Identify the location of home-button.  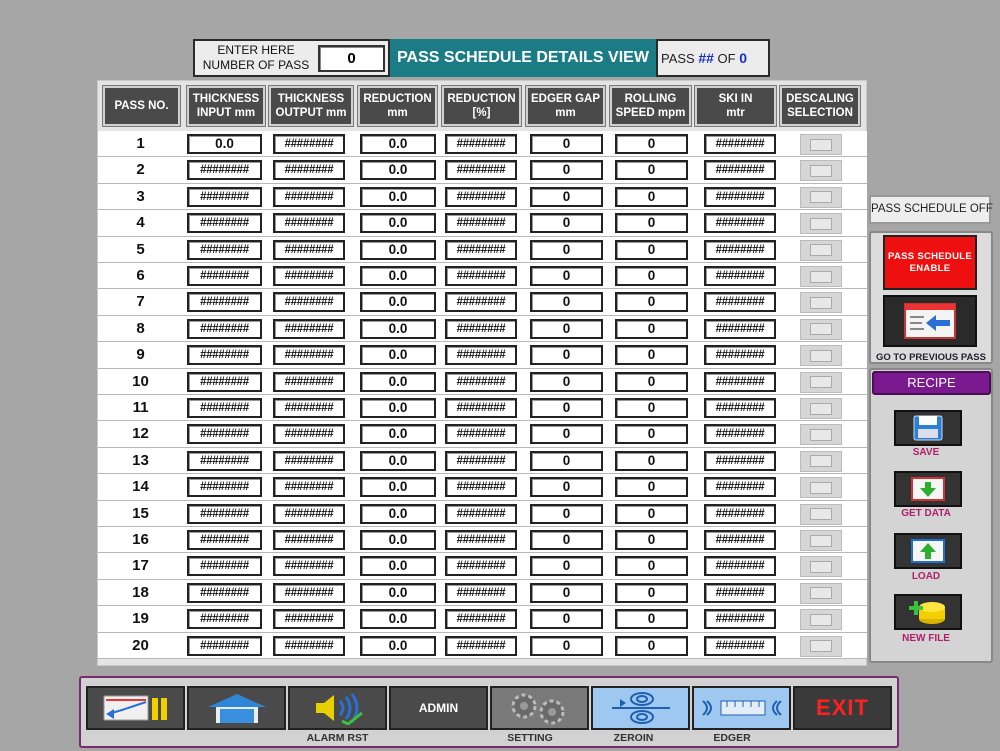
(236, 708).